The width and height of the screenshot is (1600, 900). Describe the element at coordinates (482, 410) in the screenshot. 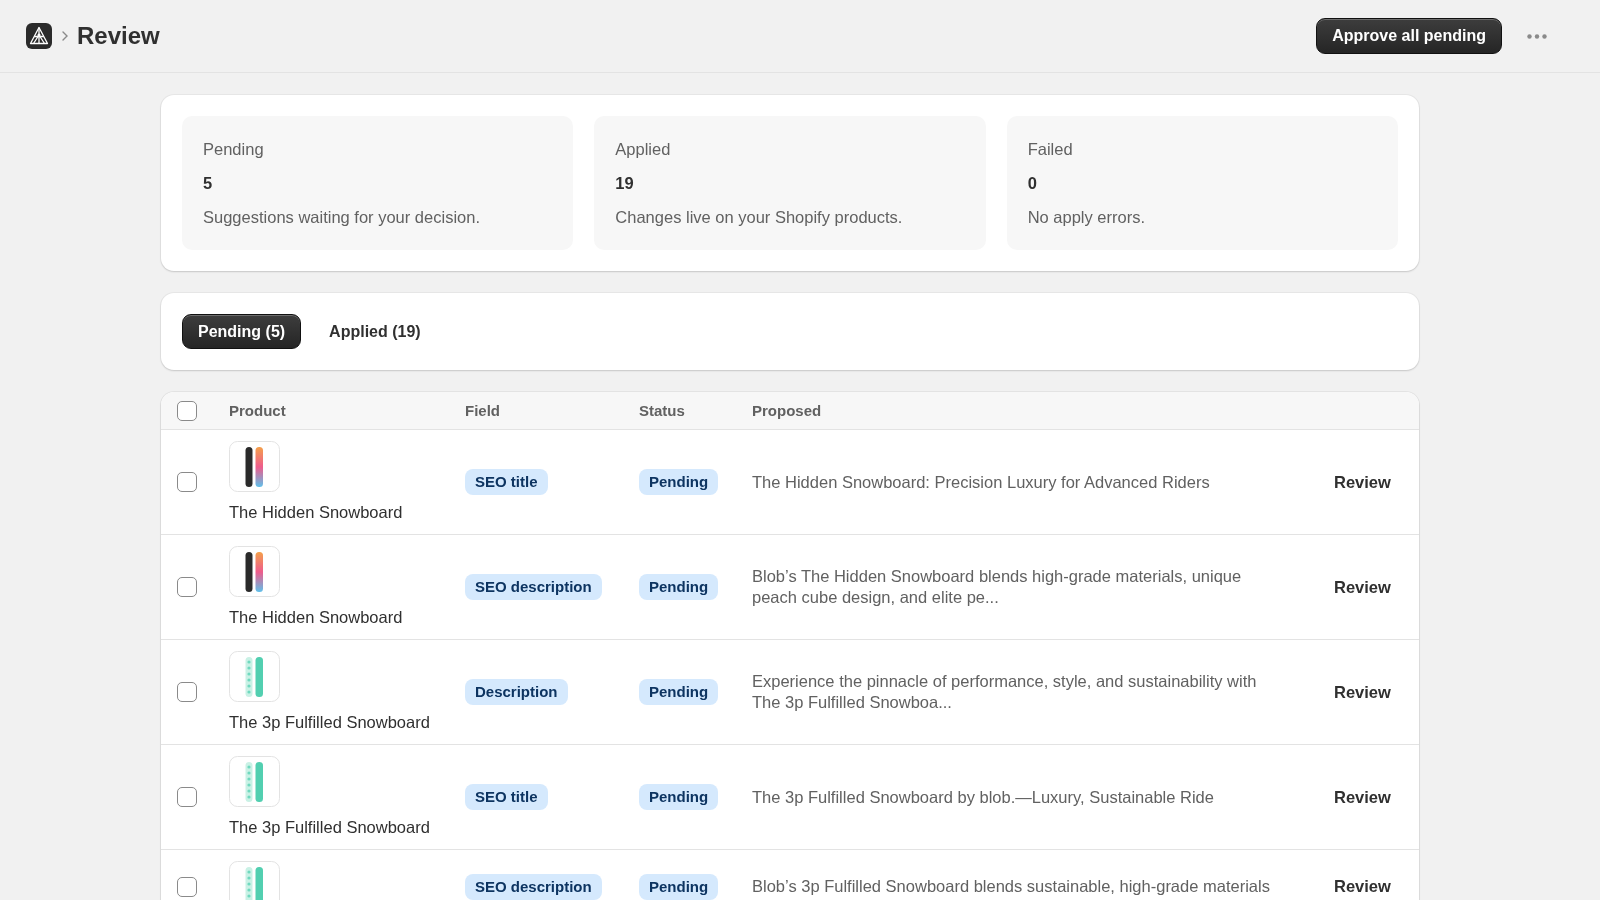

I see `column-header: Field` at that location.